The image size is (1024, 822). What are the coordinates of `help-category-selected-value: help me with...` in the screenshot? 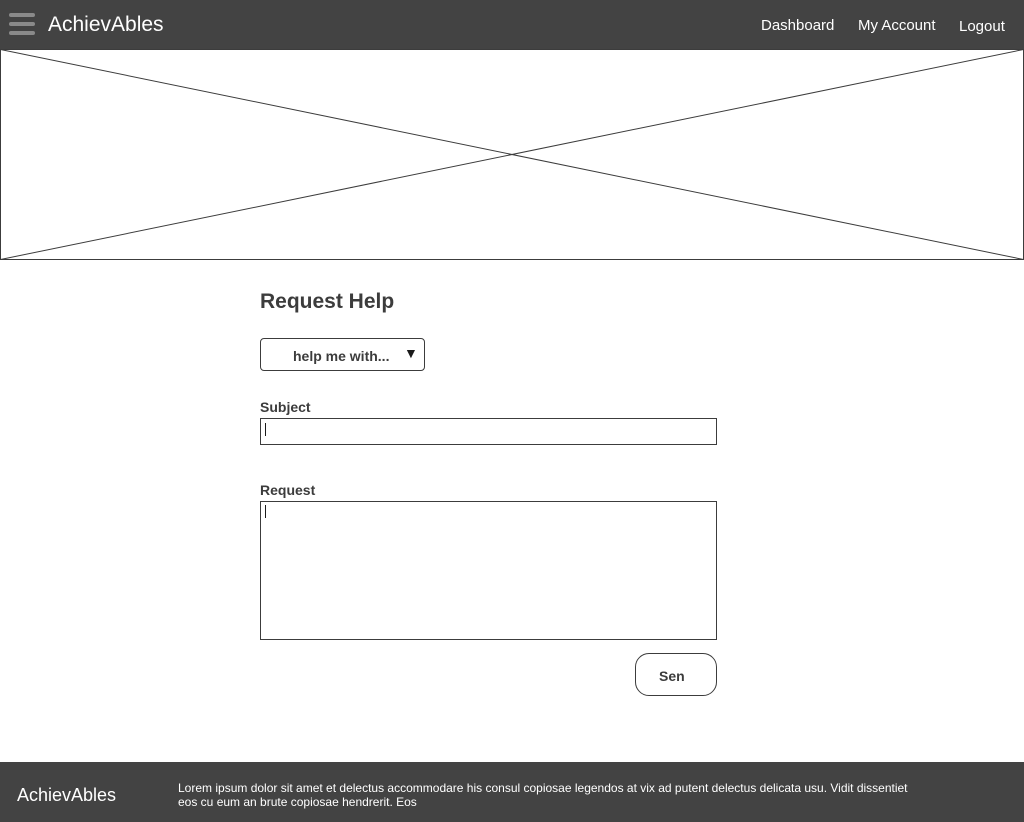 It's located at (341, 356).